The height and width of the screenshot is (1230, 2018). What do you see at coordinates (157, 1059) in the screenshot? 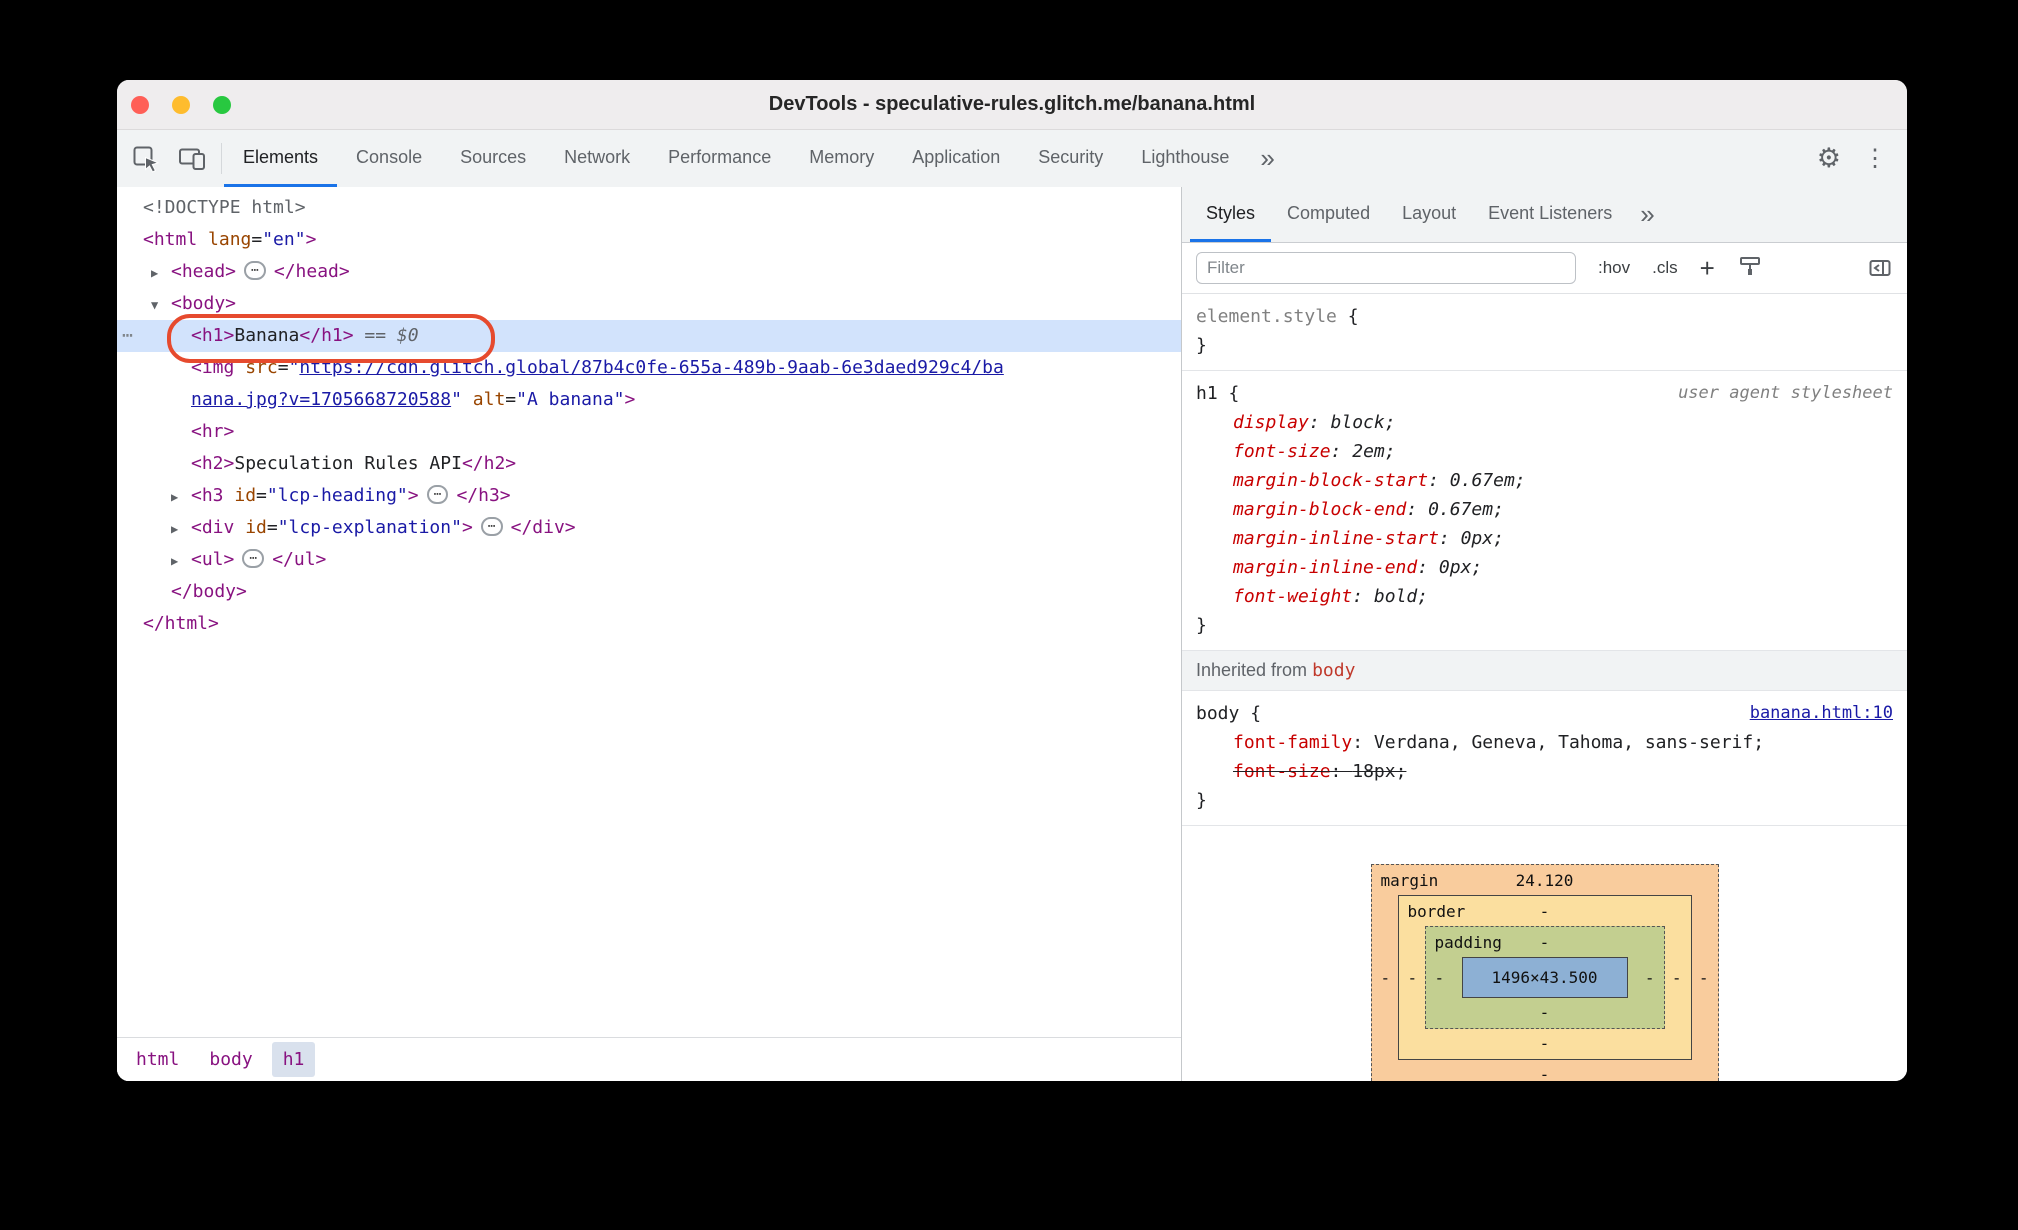
I see `breadcrumb-html: html` at bounding box center [157, 1059].